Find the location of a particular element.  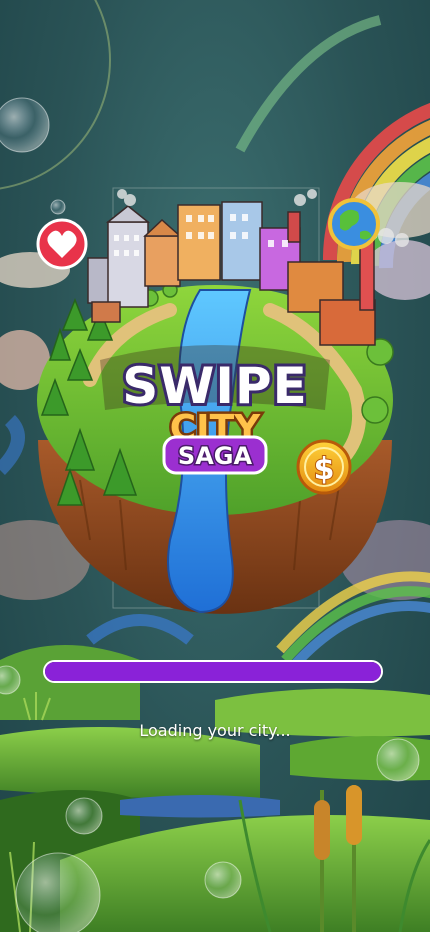

logo-title-swipe: SWIPE is located at coordinates (215, 386).